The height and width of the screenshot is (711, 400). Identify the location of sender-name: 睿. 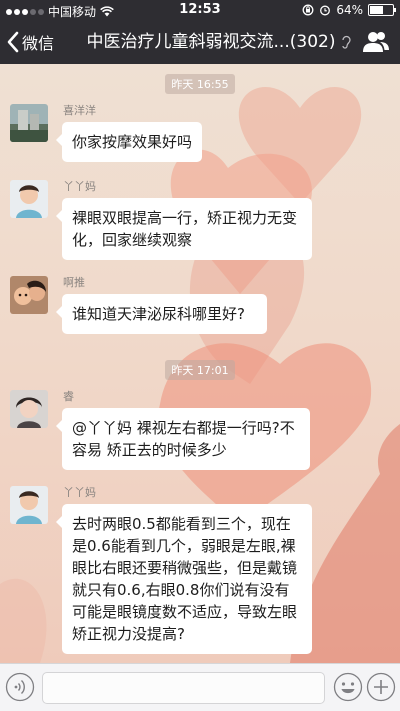
(68, 396).